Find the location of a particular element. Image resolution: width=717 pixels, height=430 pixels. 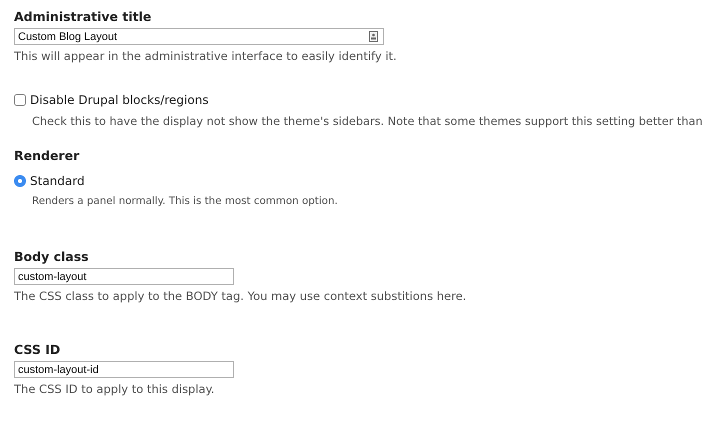

field-description: The CSS class to apply to the BODY tag. You may use context substitions here. is located at coordinates (241, 296).